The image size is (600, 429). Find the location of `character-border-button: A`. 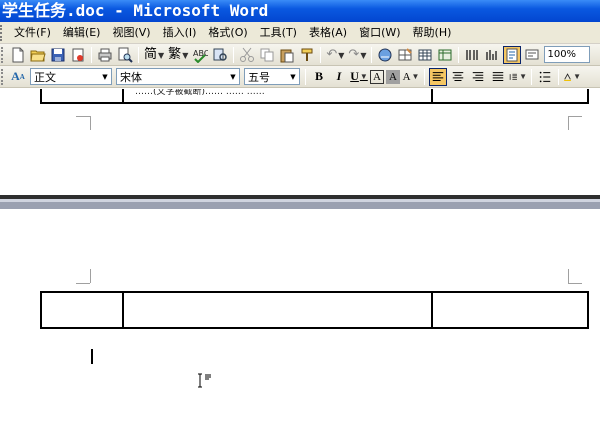

character-border-button: A is located at coordinates (377, 76).